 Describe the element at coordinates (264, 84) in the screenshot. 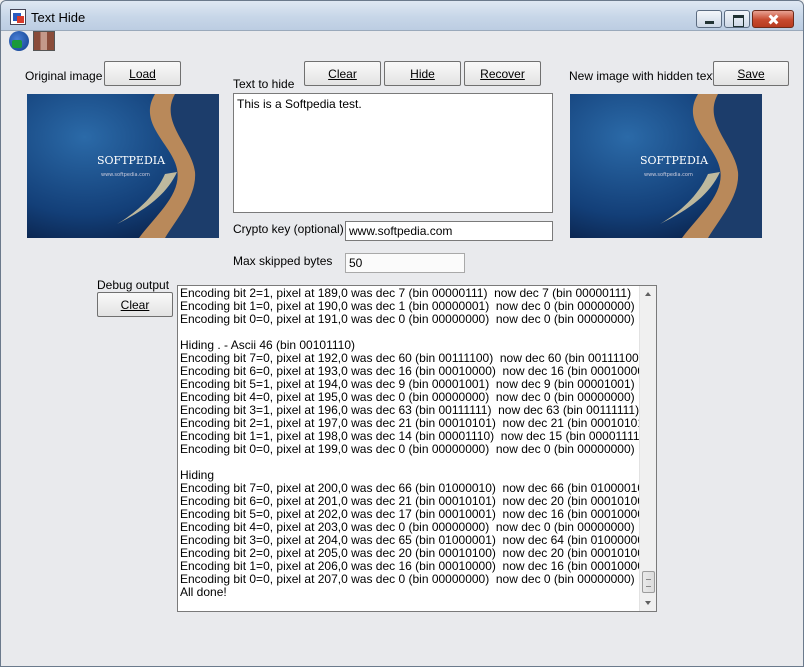

I see `text-to-hide-label: Text to hide` at that location.